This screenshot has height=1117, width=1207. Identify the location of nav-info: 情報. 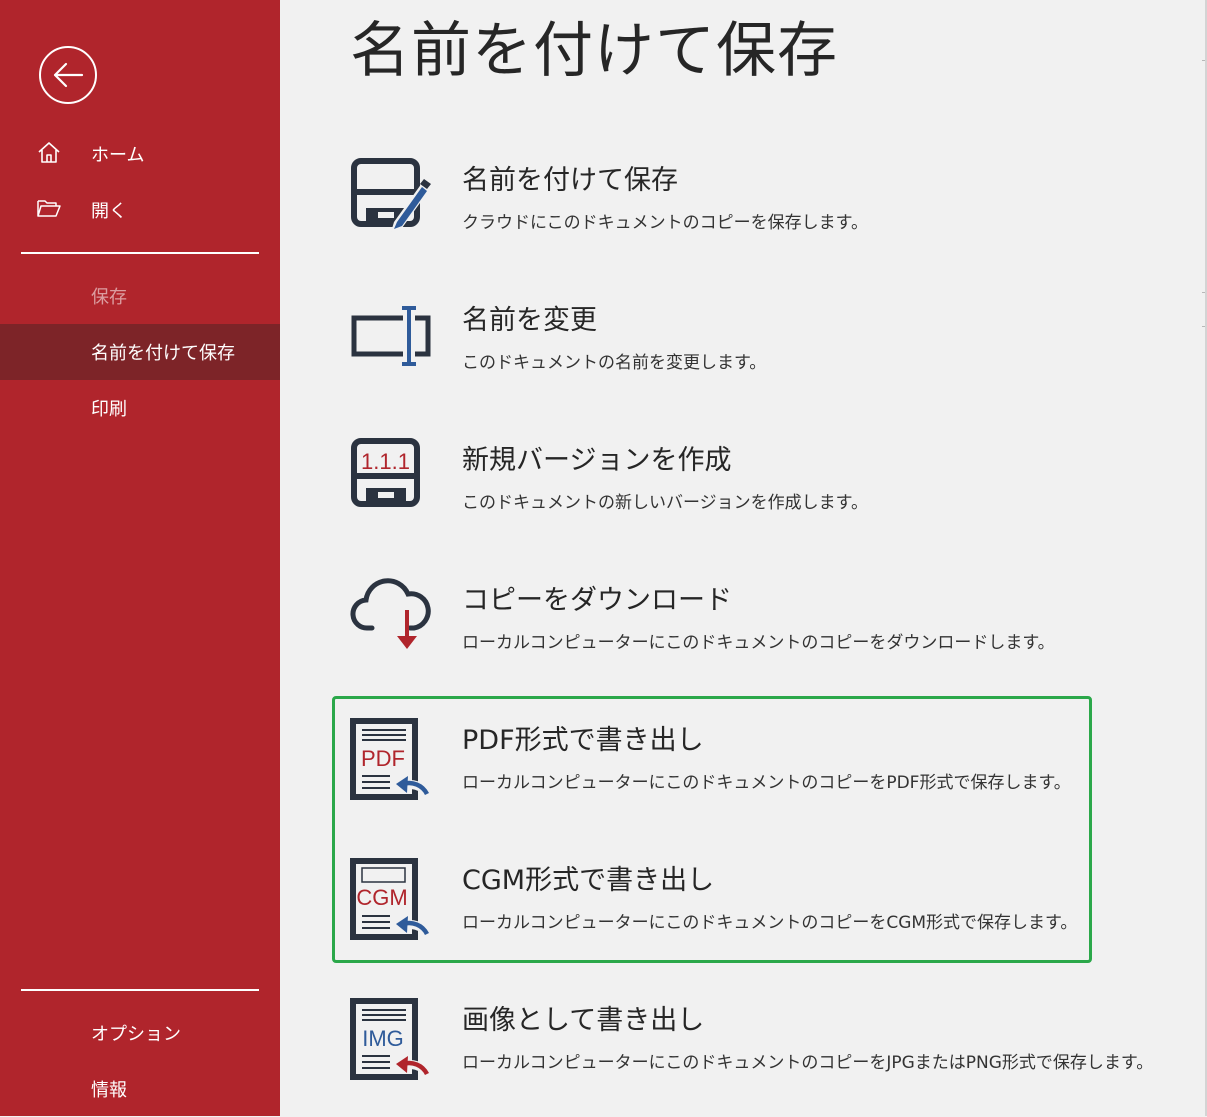
(140, 1089).